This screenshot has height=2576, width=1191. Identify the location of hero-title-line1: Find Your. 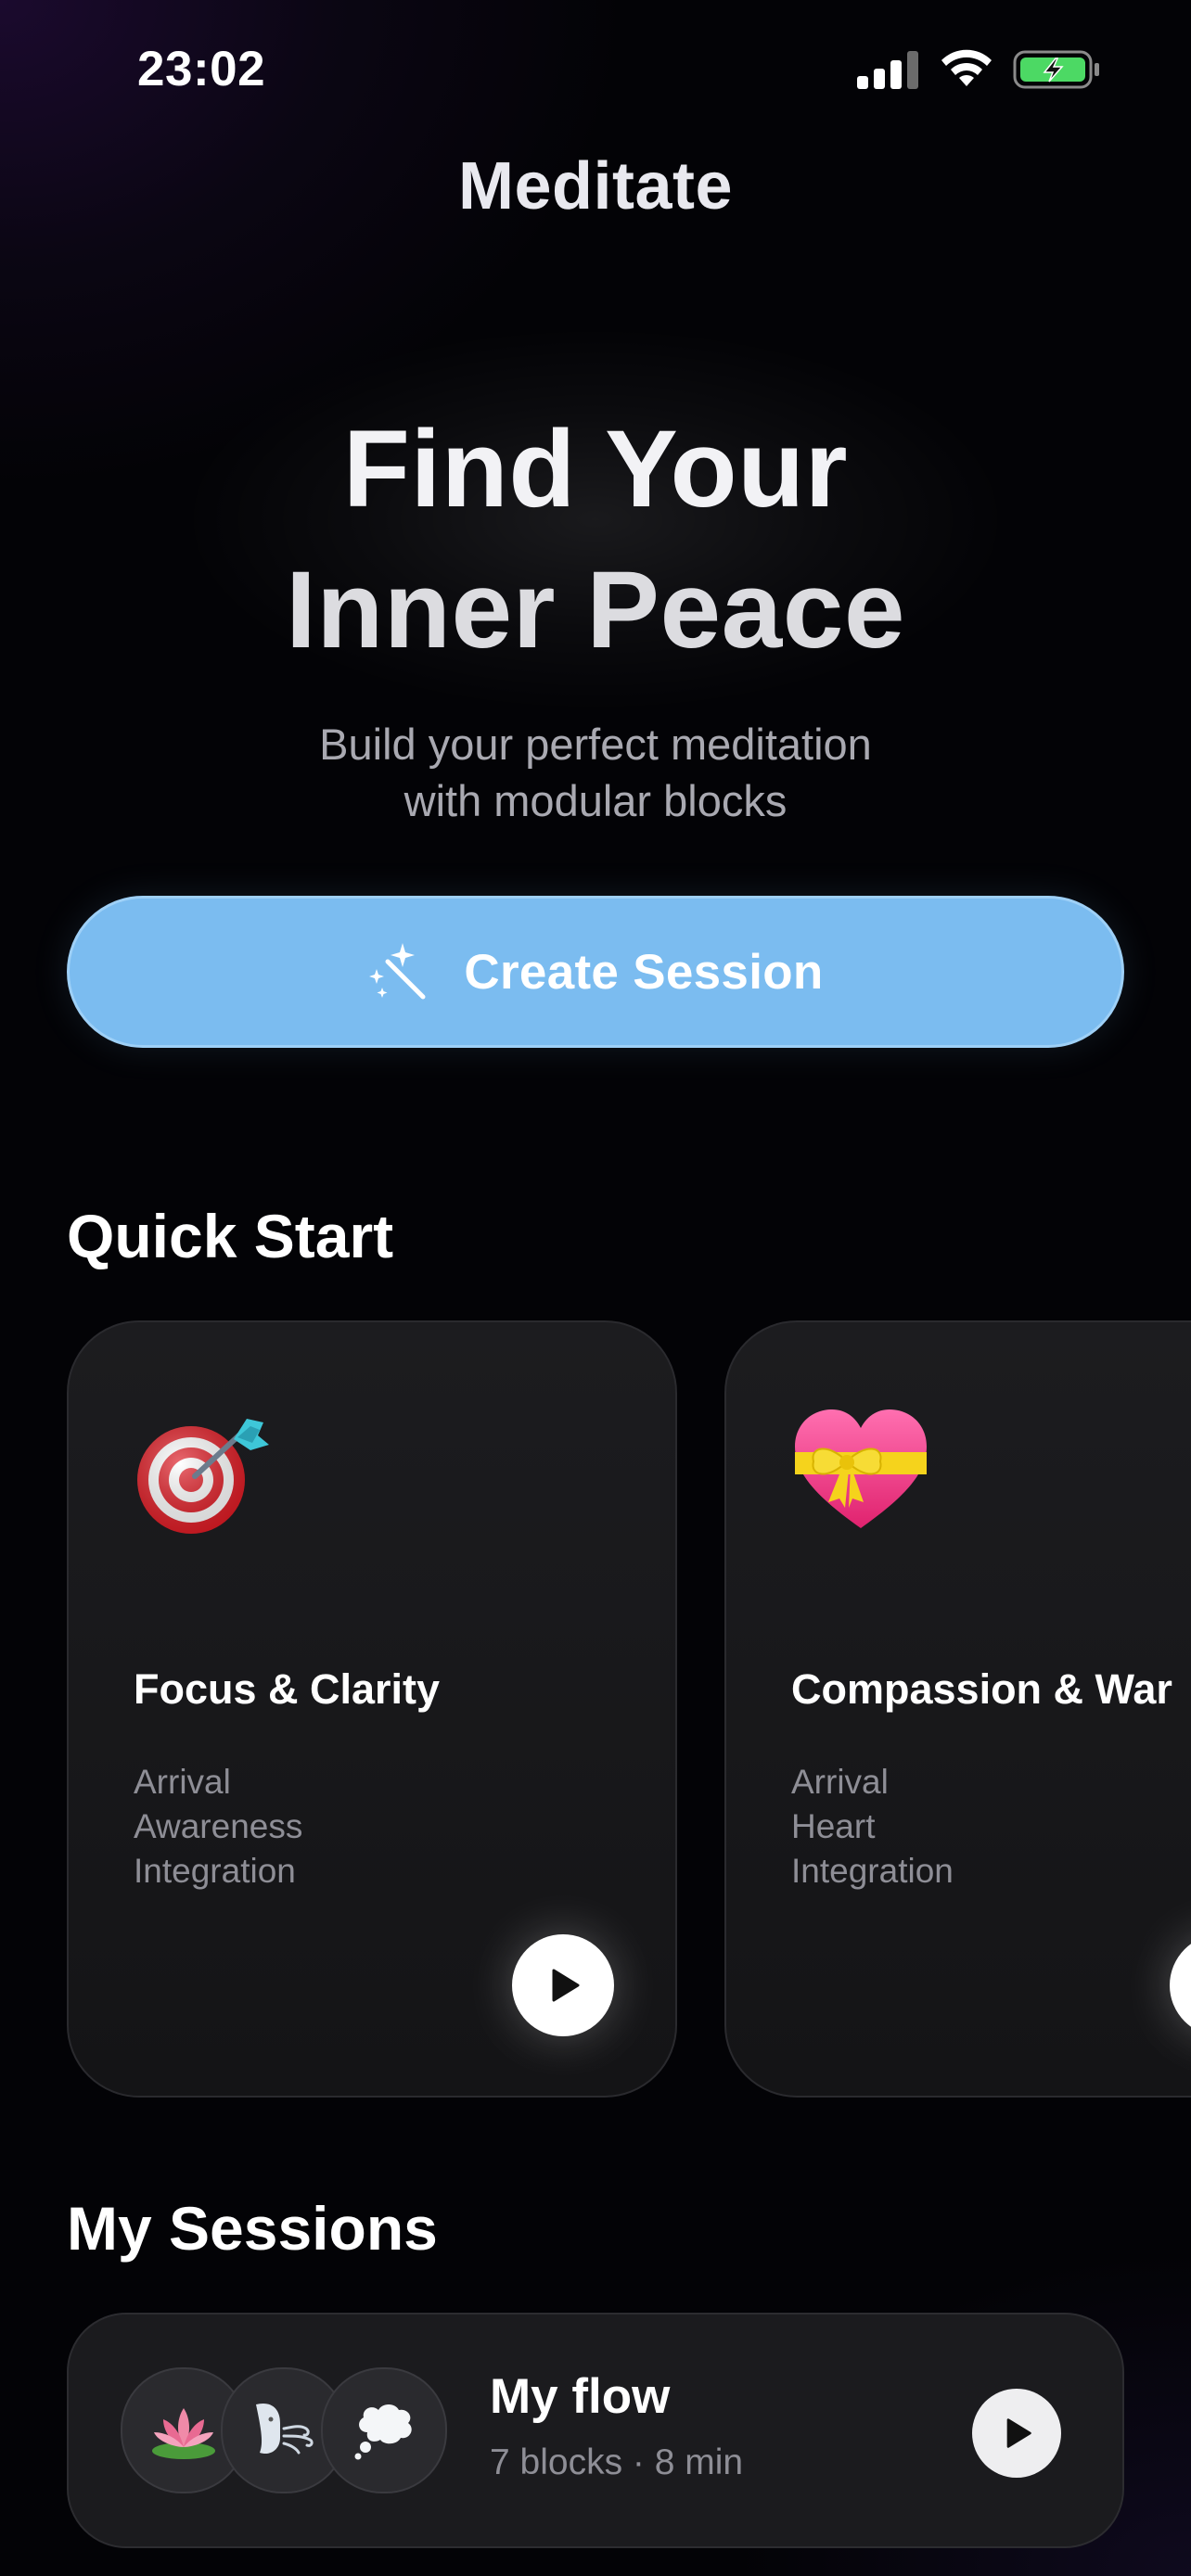
(595, 469).